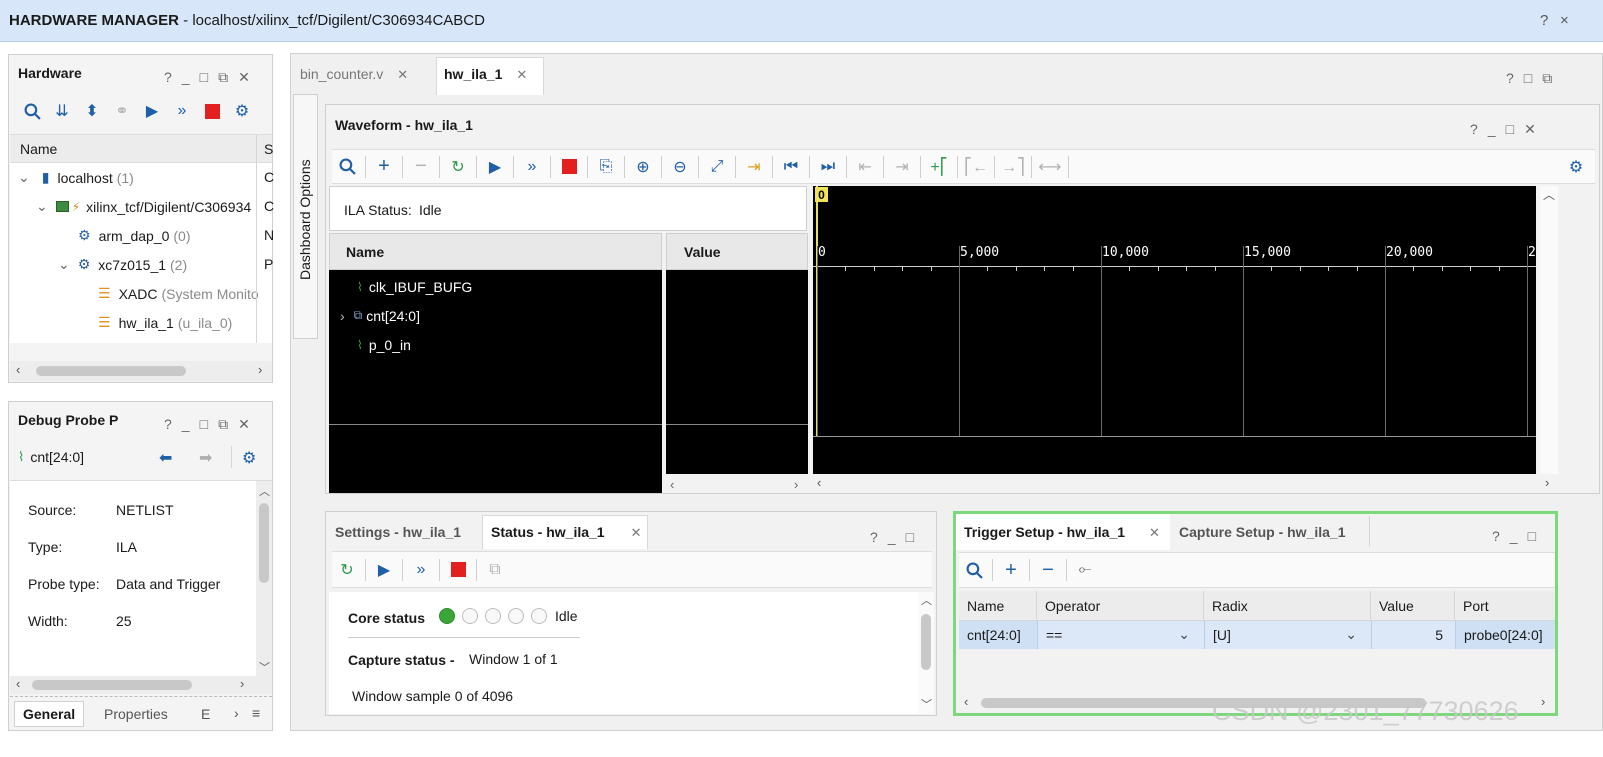 This screenshot has height=757, width=1603. What do you see at coordinates (92, 111) in the screenshot?
I see `expand-all-icon: ⬍` at bounding box center [92, 111].